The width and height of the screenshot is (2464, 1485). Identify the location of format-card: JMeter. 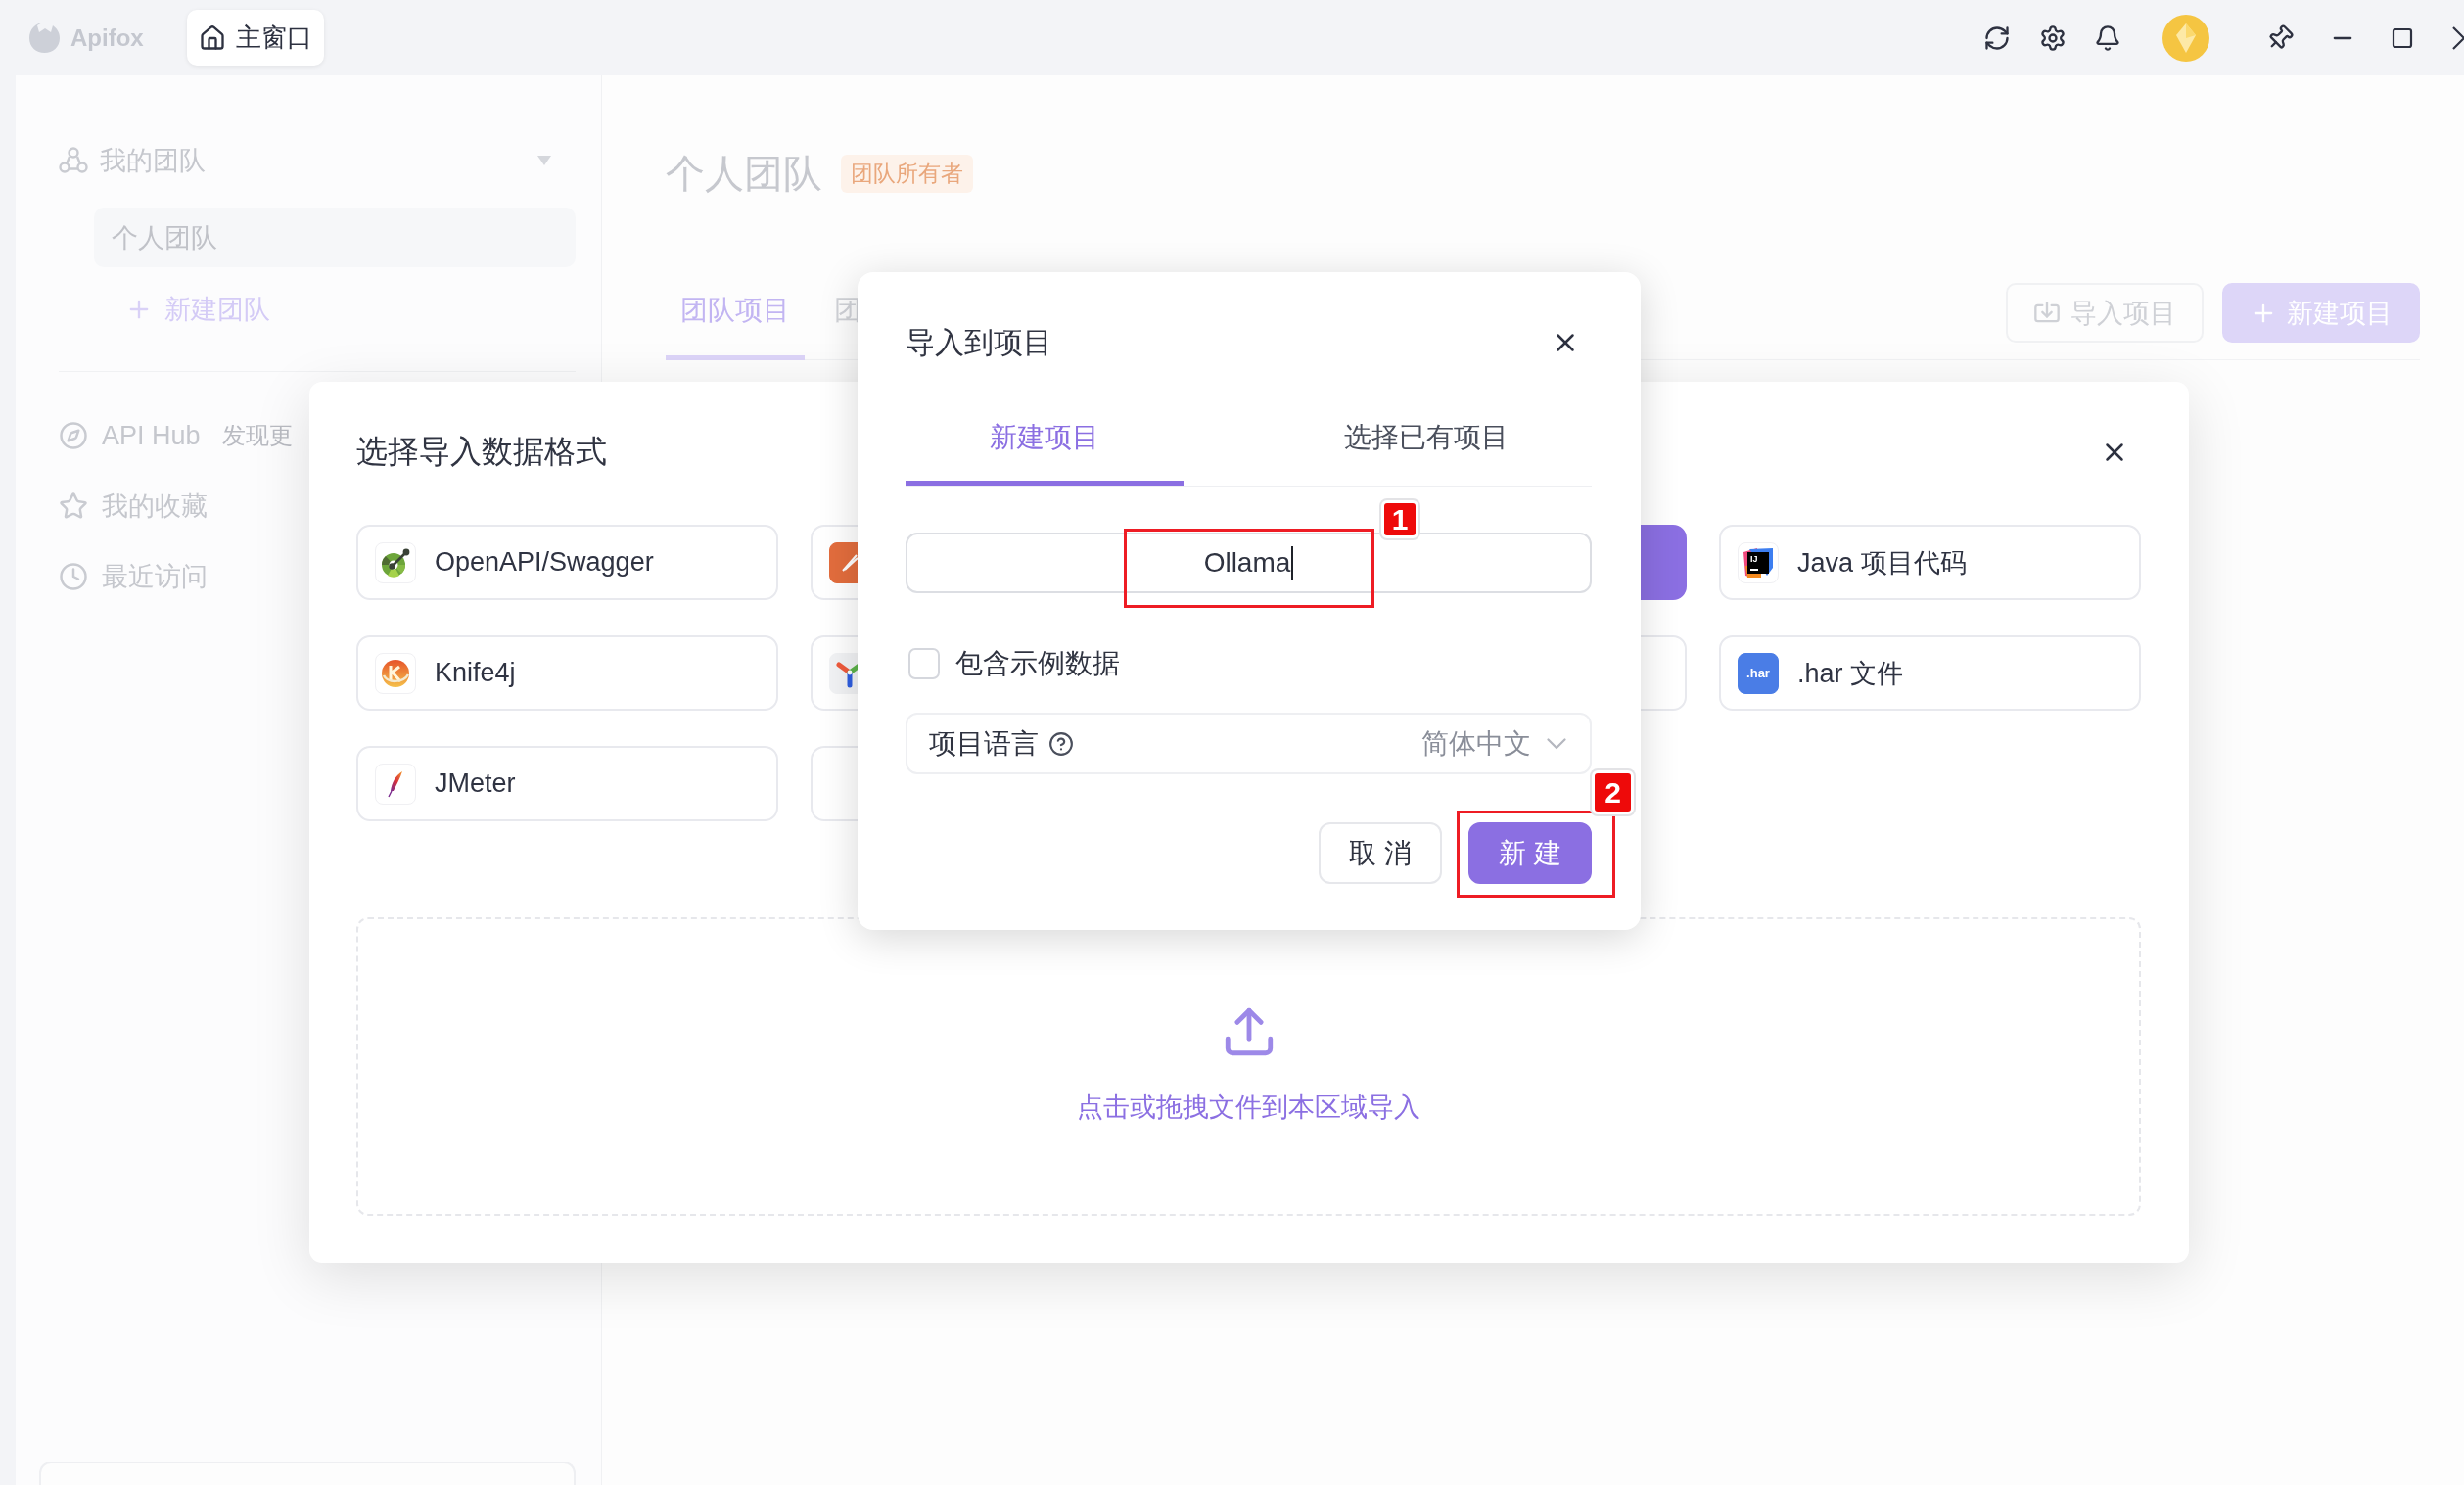
(567, 783).